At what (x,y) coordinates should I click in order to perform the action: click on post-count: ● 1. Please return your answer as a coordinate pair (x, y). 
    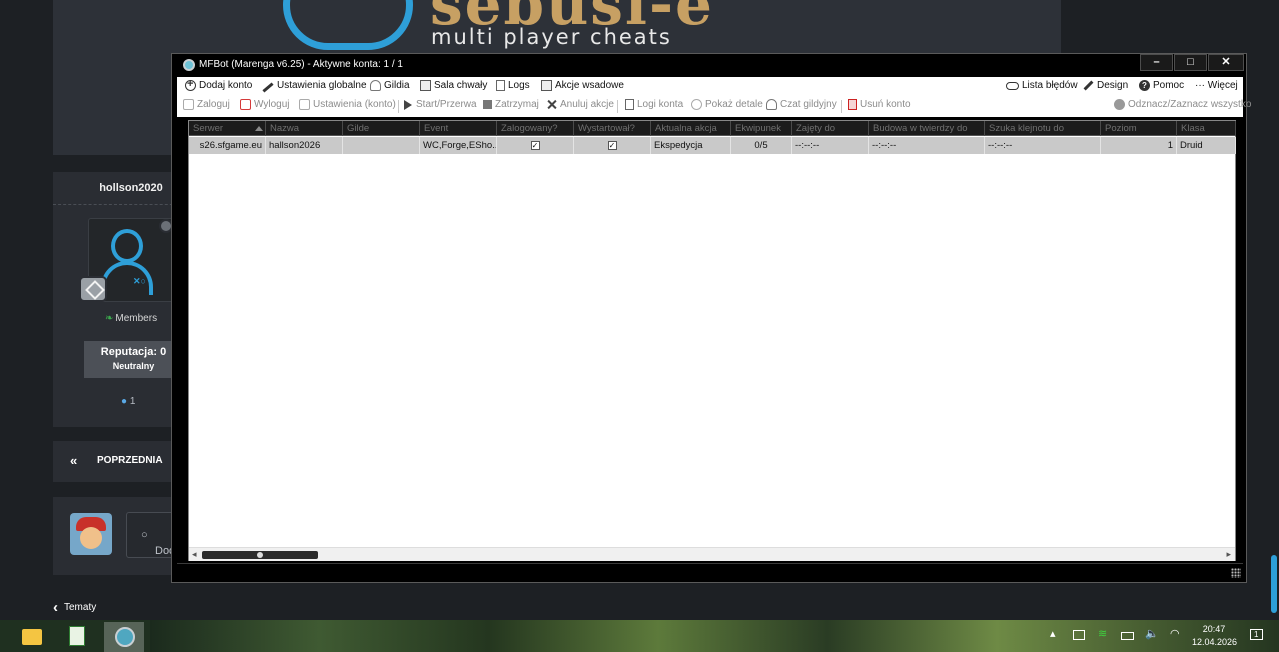
    Looking at the image, I should click on (128, 401).